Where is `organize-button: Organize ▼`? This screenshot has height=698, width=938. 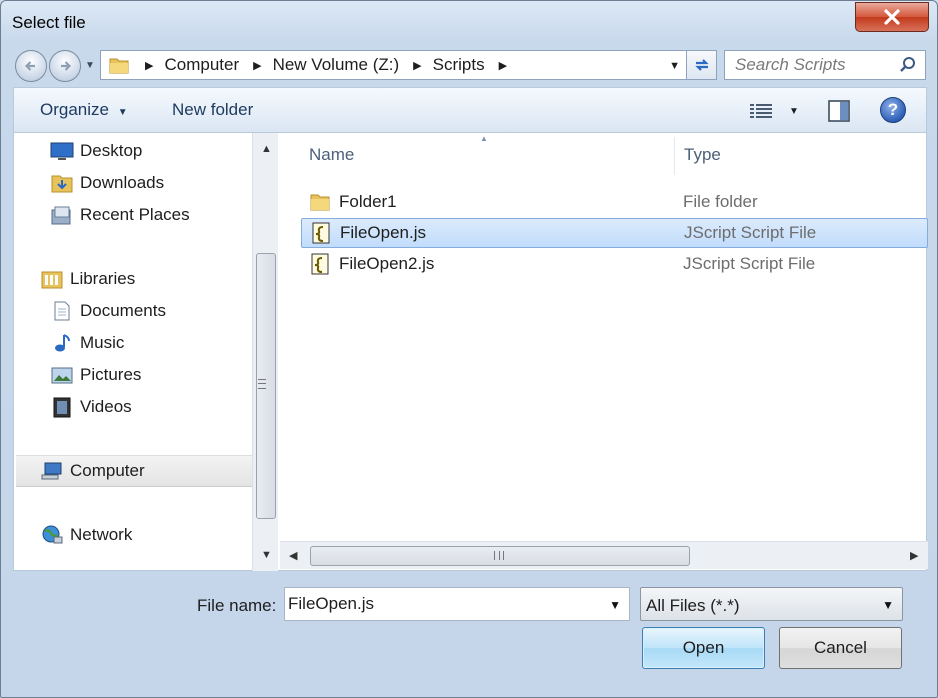
organize-button: Organize ▼ is located at coordinates (84, 110).